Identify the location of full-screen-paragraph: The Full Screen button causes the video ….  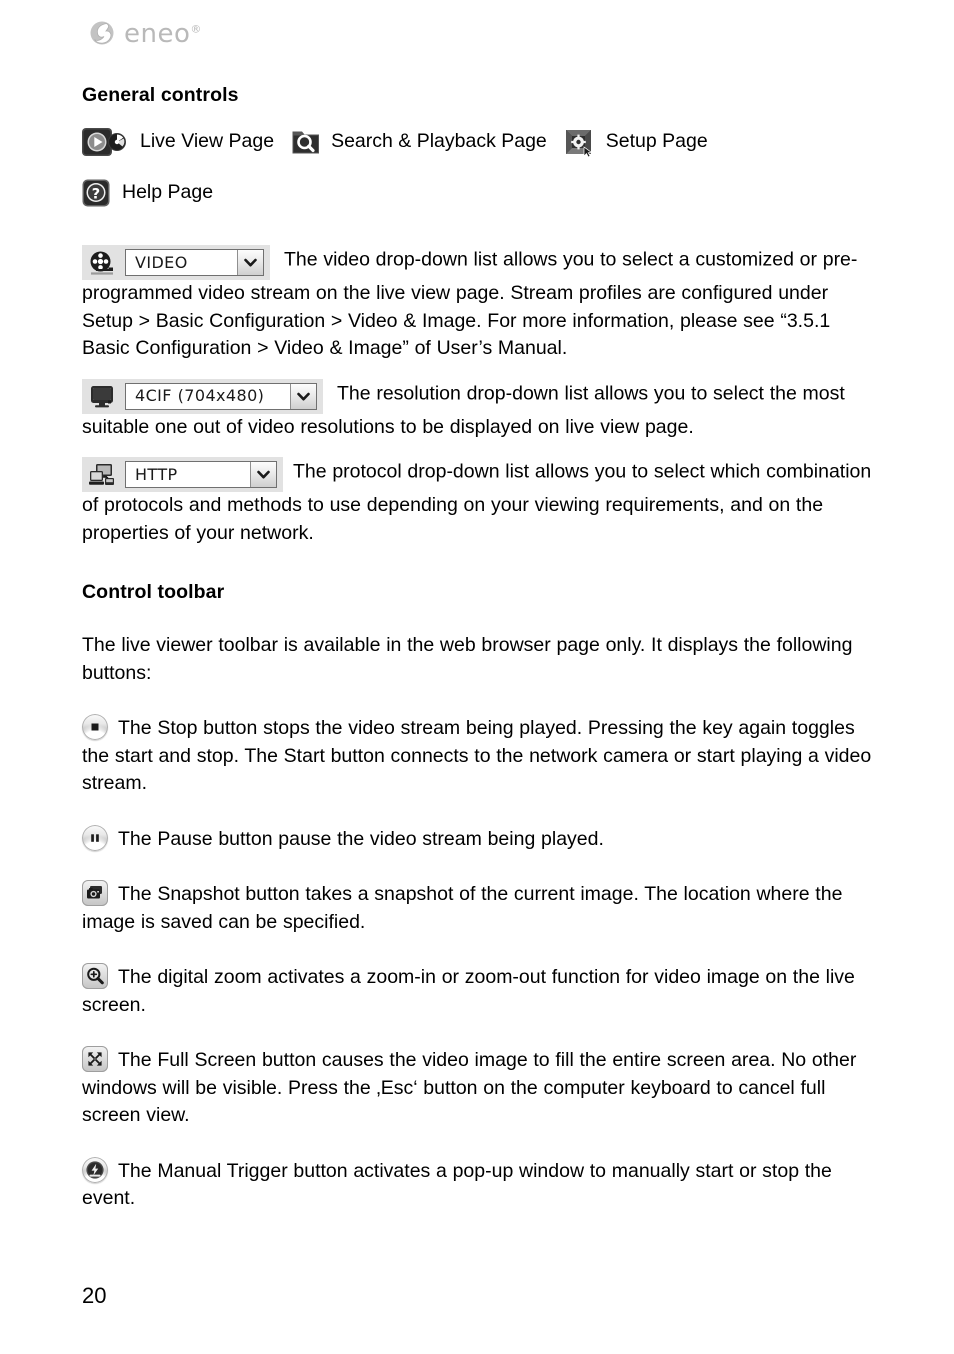
(477, 1088).